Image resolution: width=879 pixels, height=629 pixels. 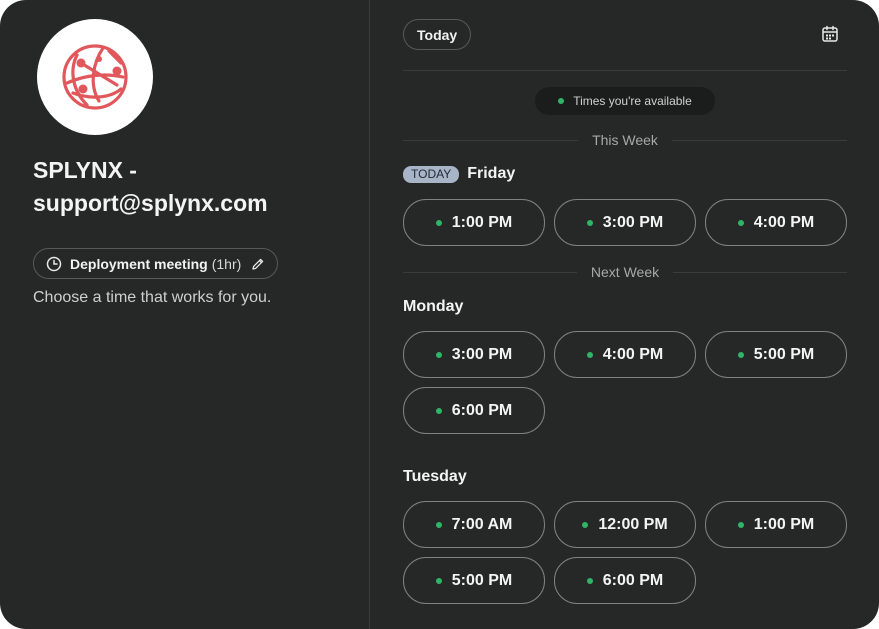 I want to click on time-slot: 12:00 PM, so click(x=625, y=524).